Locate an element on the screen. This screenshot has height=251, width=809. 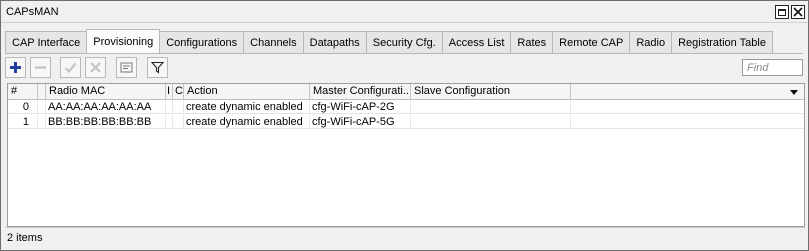
row-number: 1 is located at coordinates (23, 122).